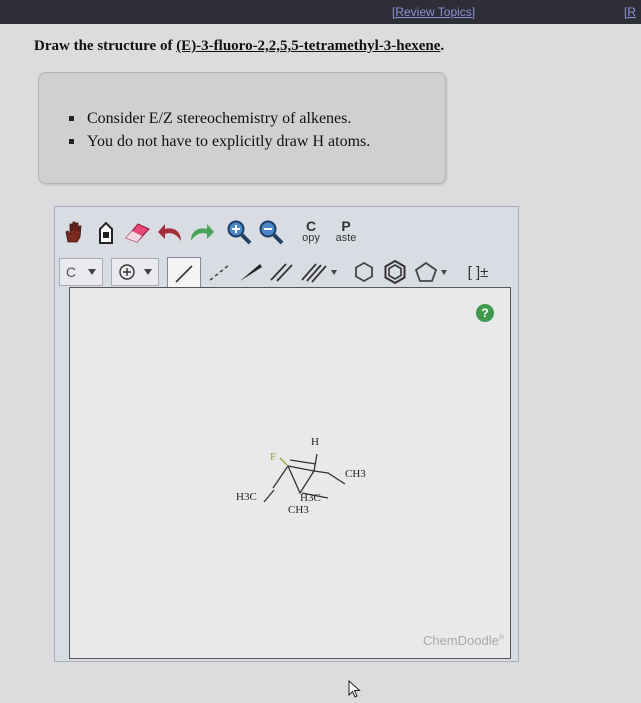 Image resolution: width=641 pixels, height=703 pixels. I want to click on eraser-icon, so click(137, 232).